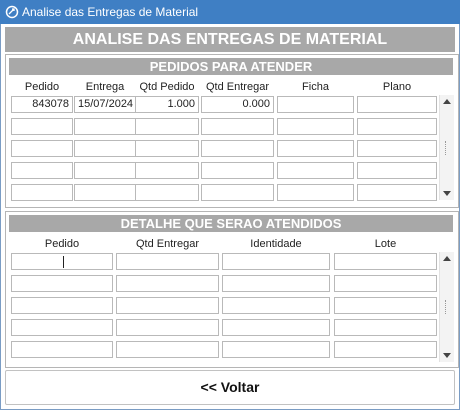 The image size is (460, 411). What do you see at coordinates (42, 104) in the screenshot?
I see `table-cell-input: 843078` at bounding box center [42, 104].